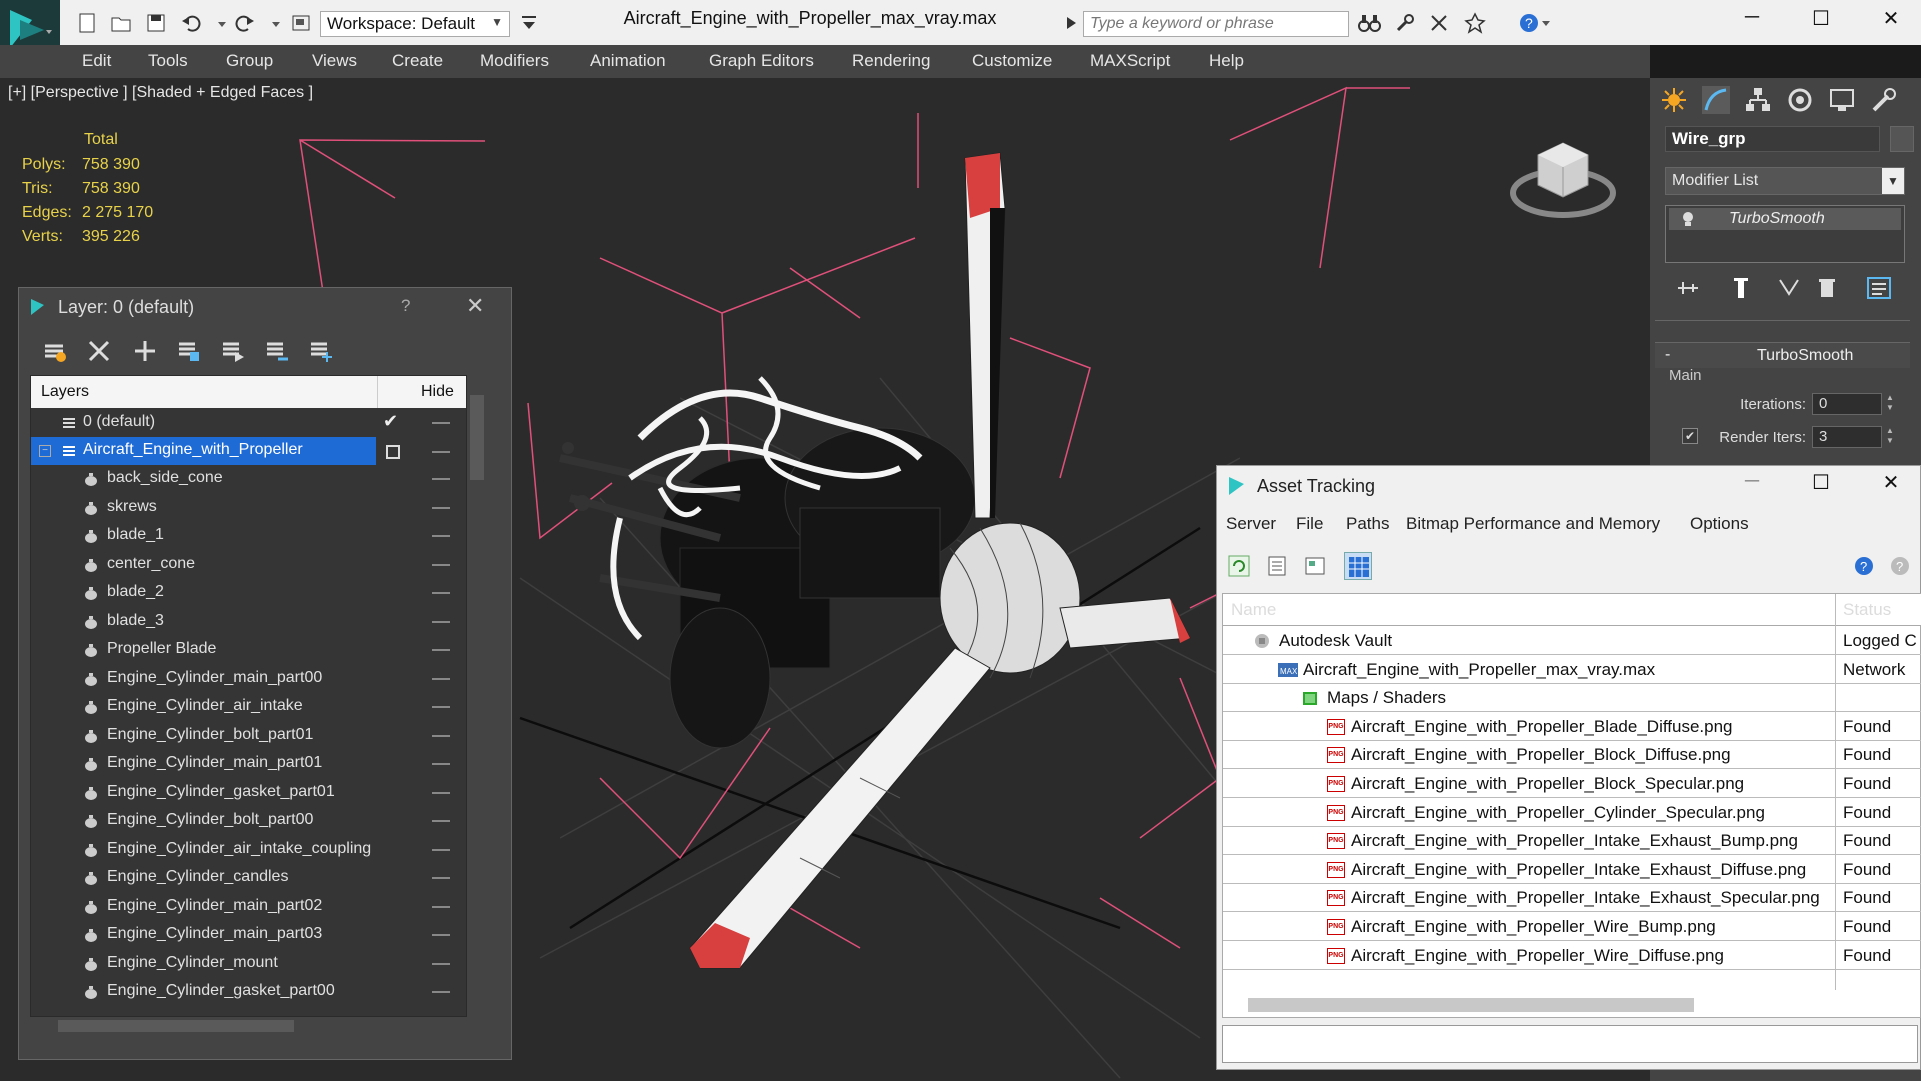  What do you see at coordinates (1847, 404) in the screenshot?
I see `iterations-spinner: 0` at bounding box center [1847, 404].